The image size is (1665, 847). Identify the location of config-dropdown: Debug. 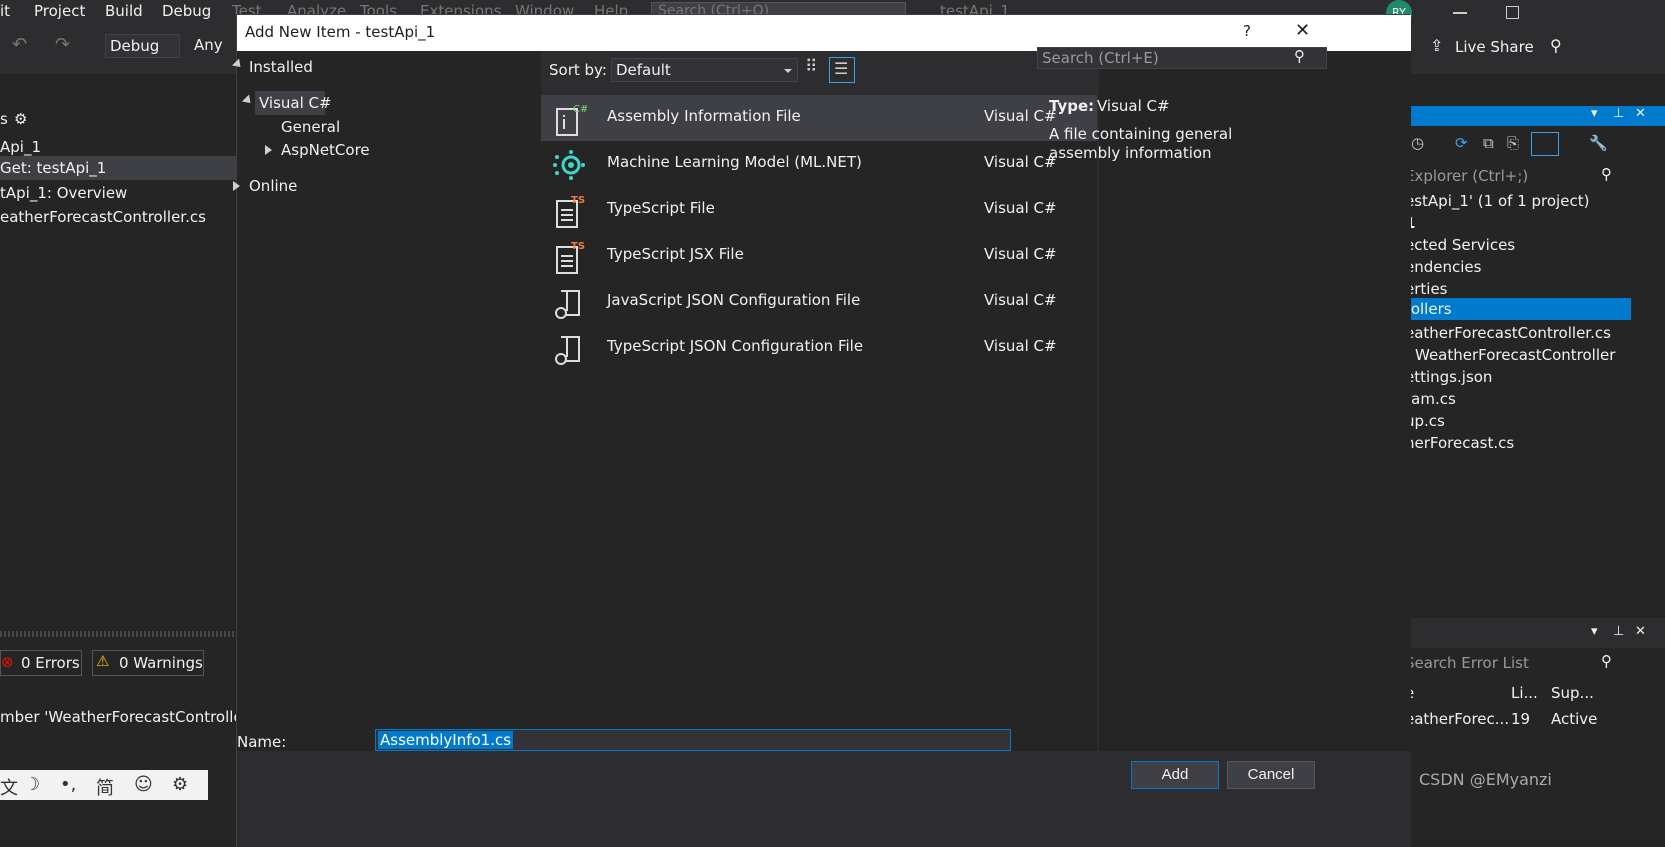
(142, 46).